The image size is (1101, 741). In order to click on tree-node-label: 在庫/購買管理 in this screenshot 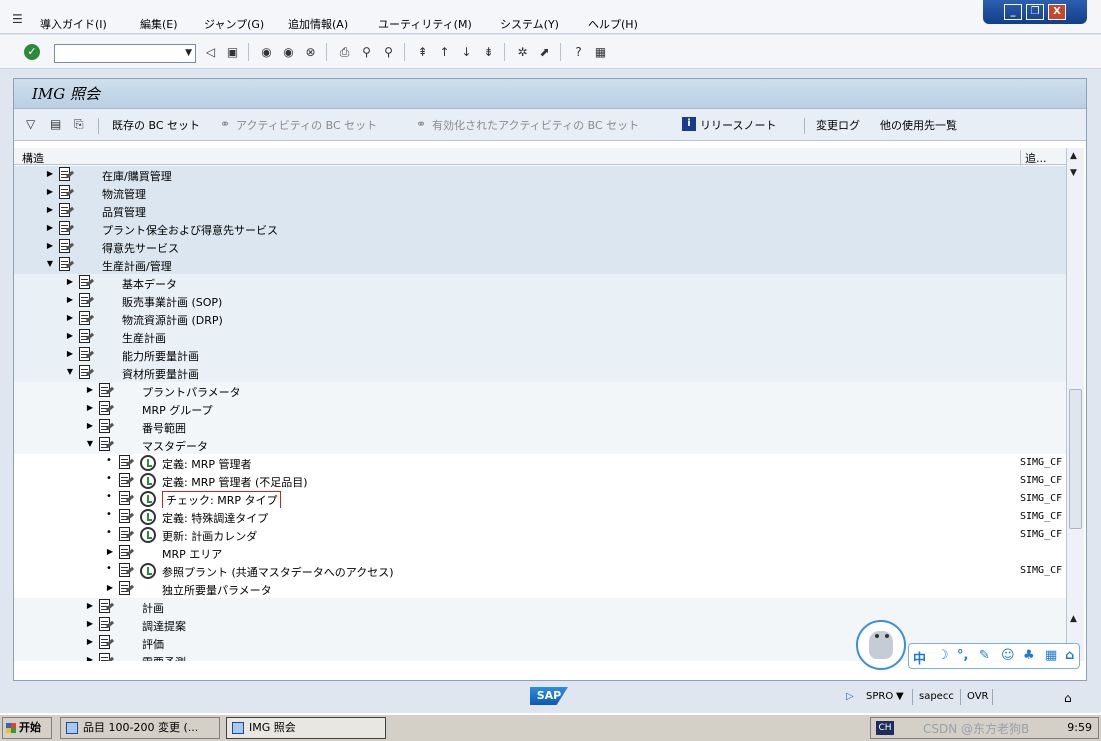, I will do `click(137, 176)`.